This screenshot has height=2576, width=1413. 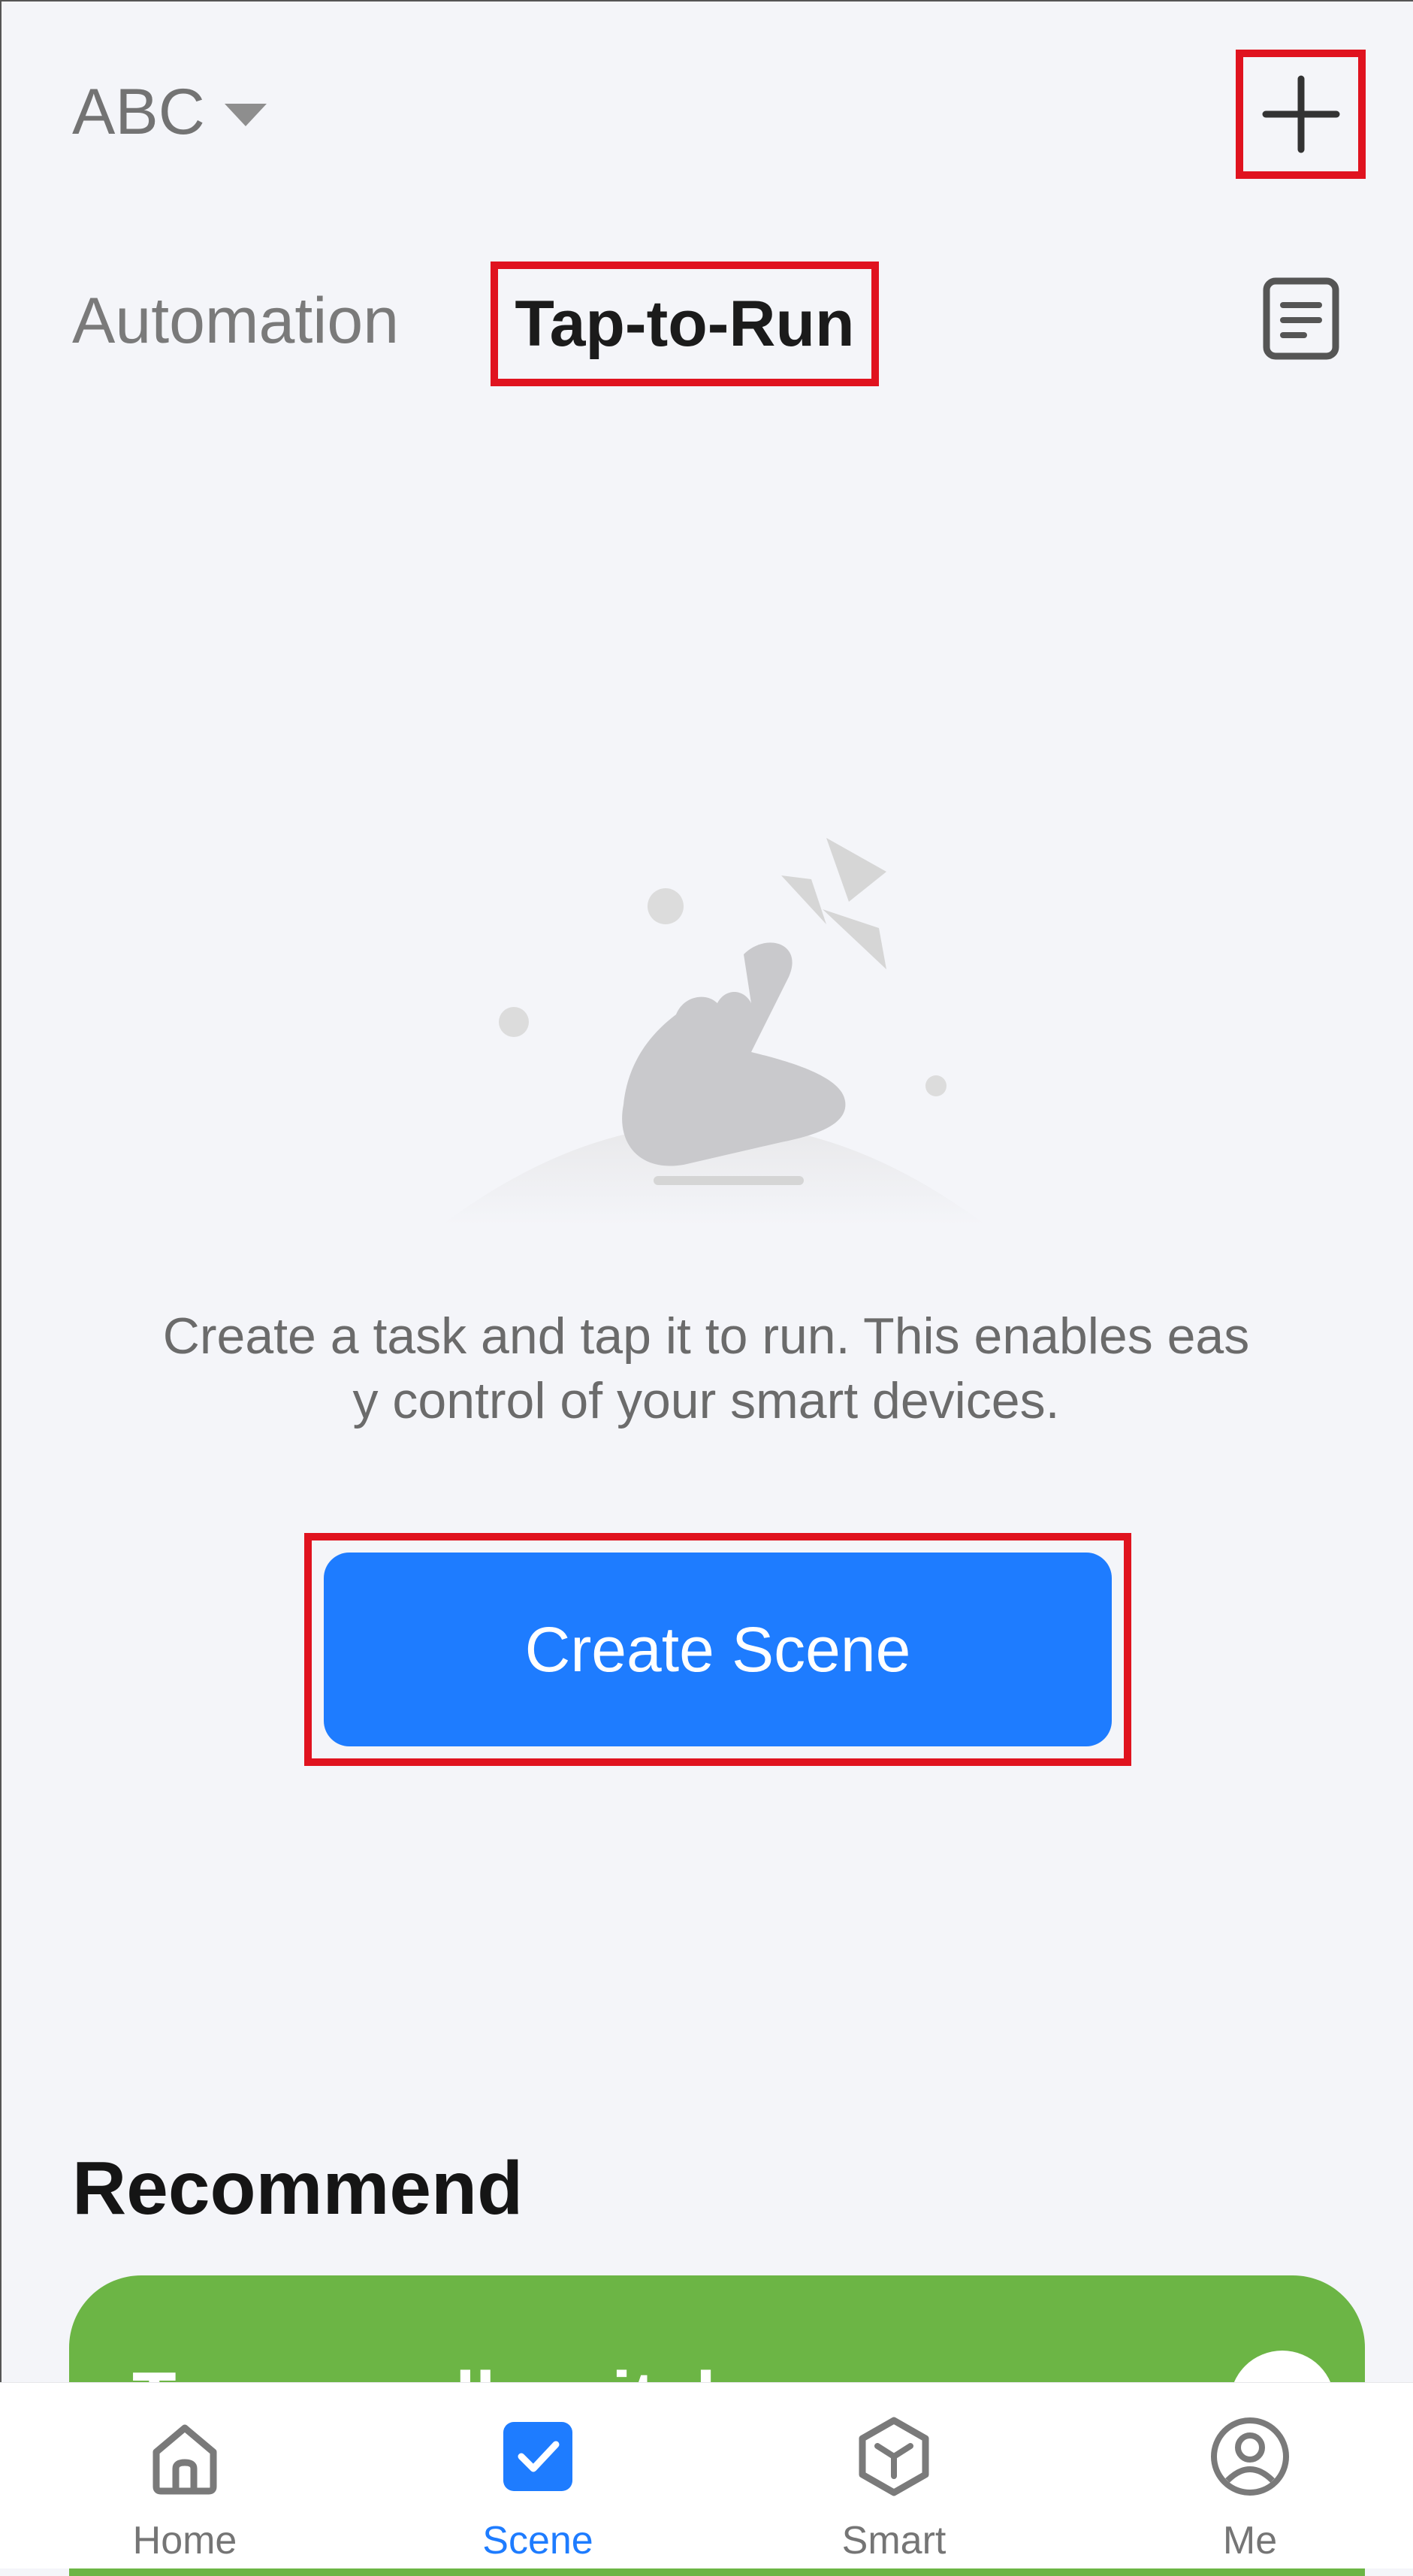 I want to click on recommend-title: Recommend, so click(x=298, y=2188).